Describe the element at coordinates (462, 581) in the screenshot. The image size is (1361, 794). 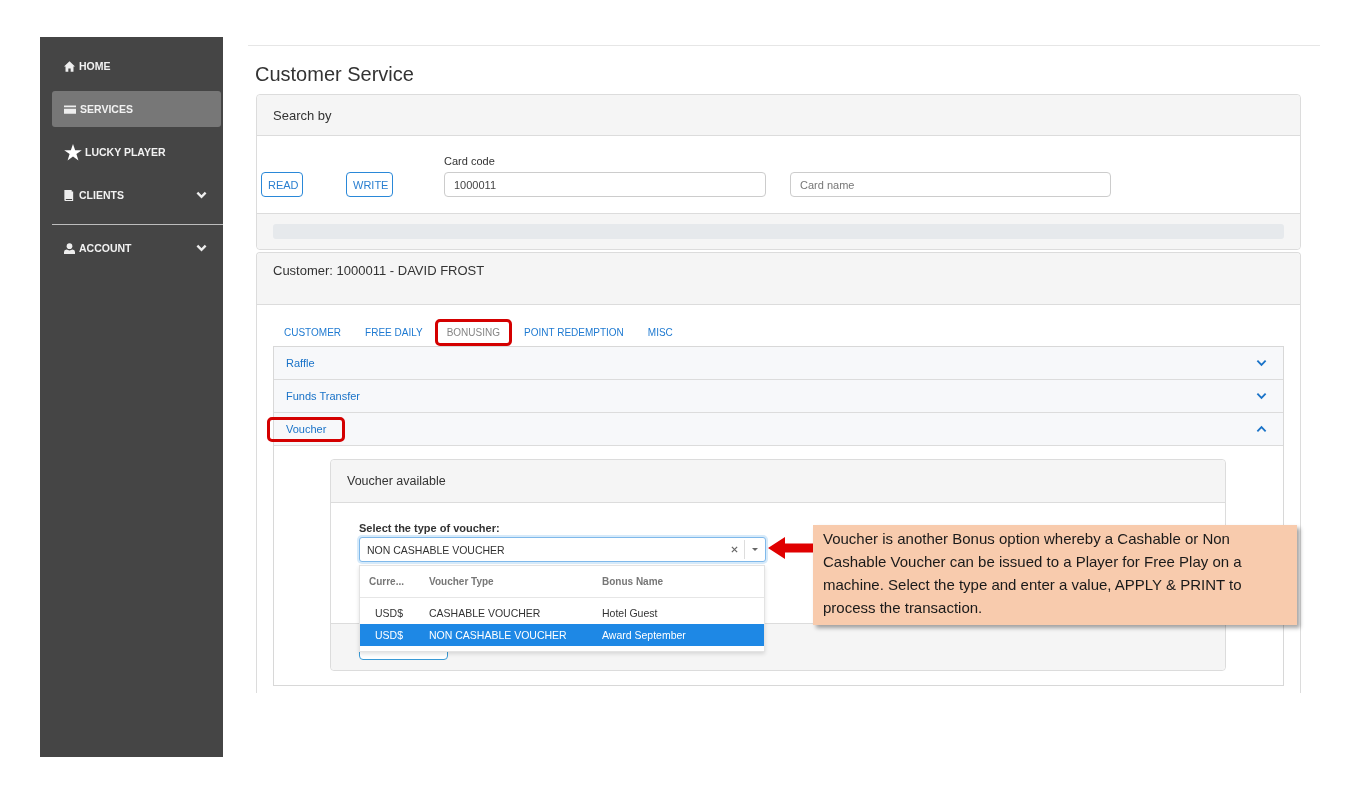
I see `column-header: Voucher Type` at that location.